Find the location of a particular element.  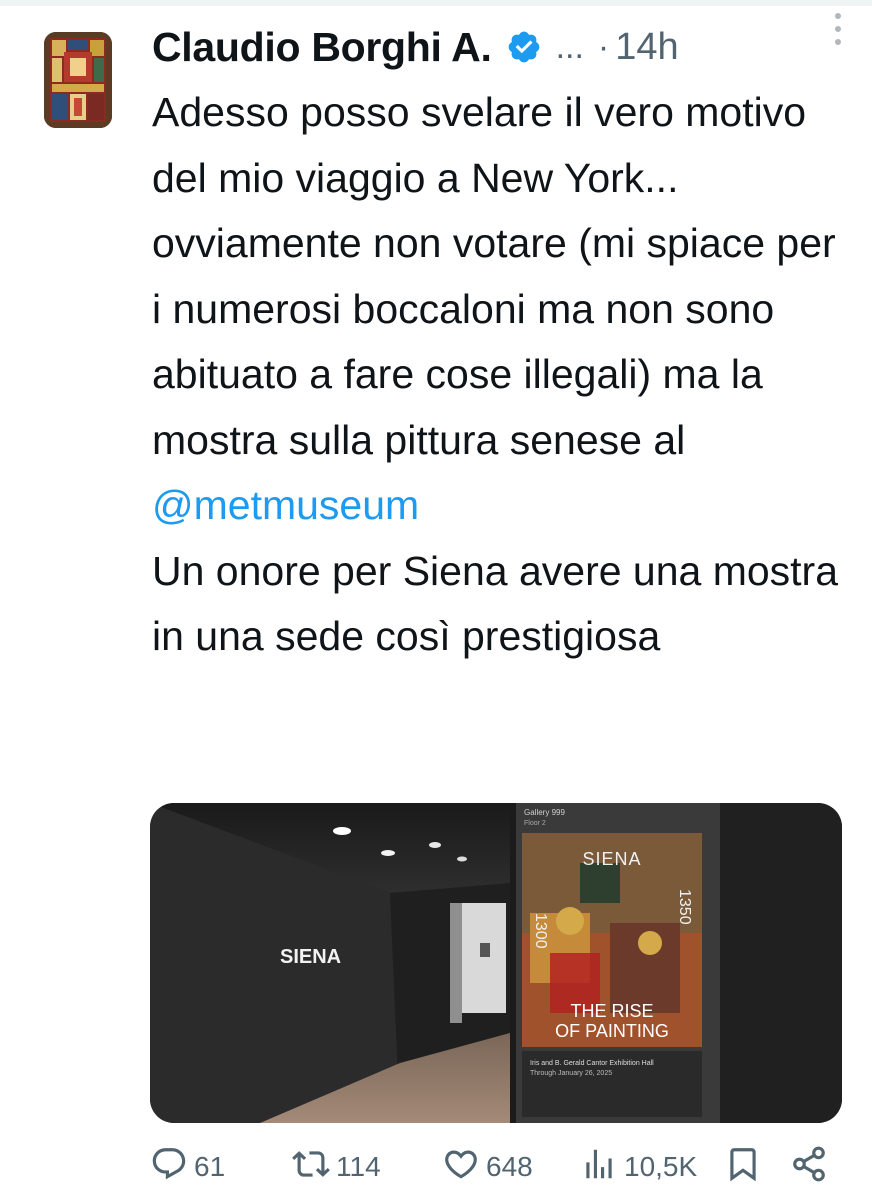

views-button: 10,5K is located at coordinates (638, 1167).